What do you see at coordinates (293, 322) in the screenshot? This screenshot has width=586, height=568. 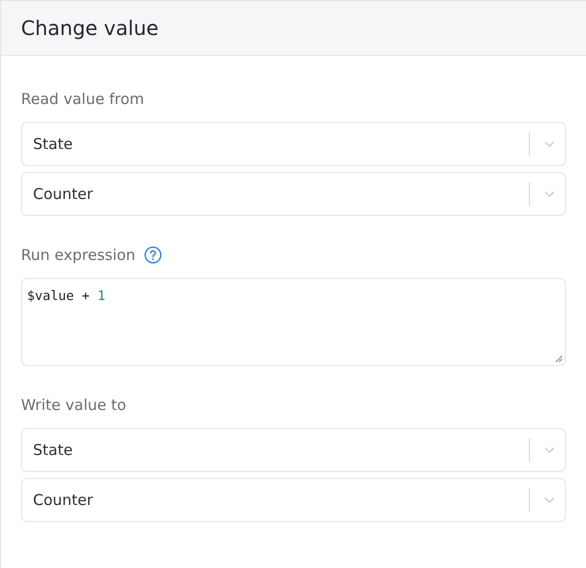 I see `expression-field: $value + 1` at bounding box center [293, 322].